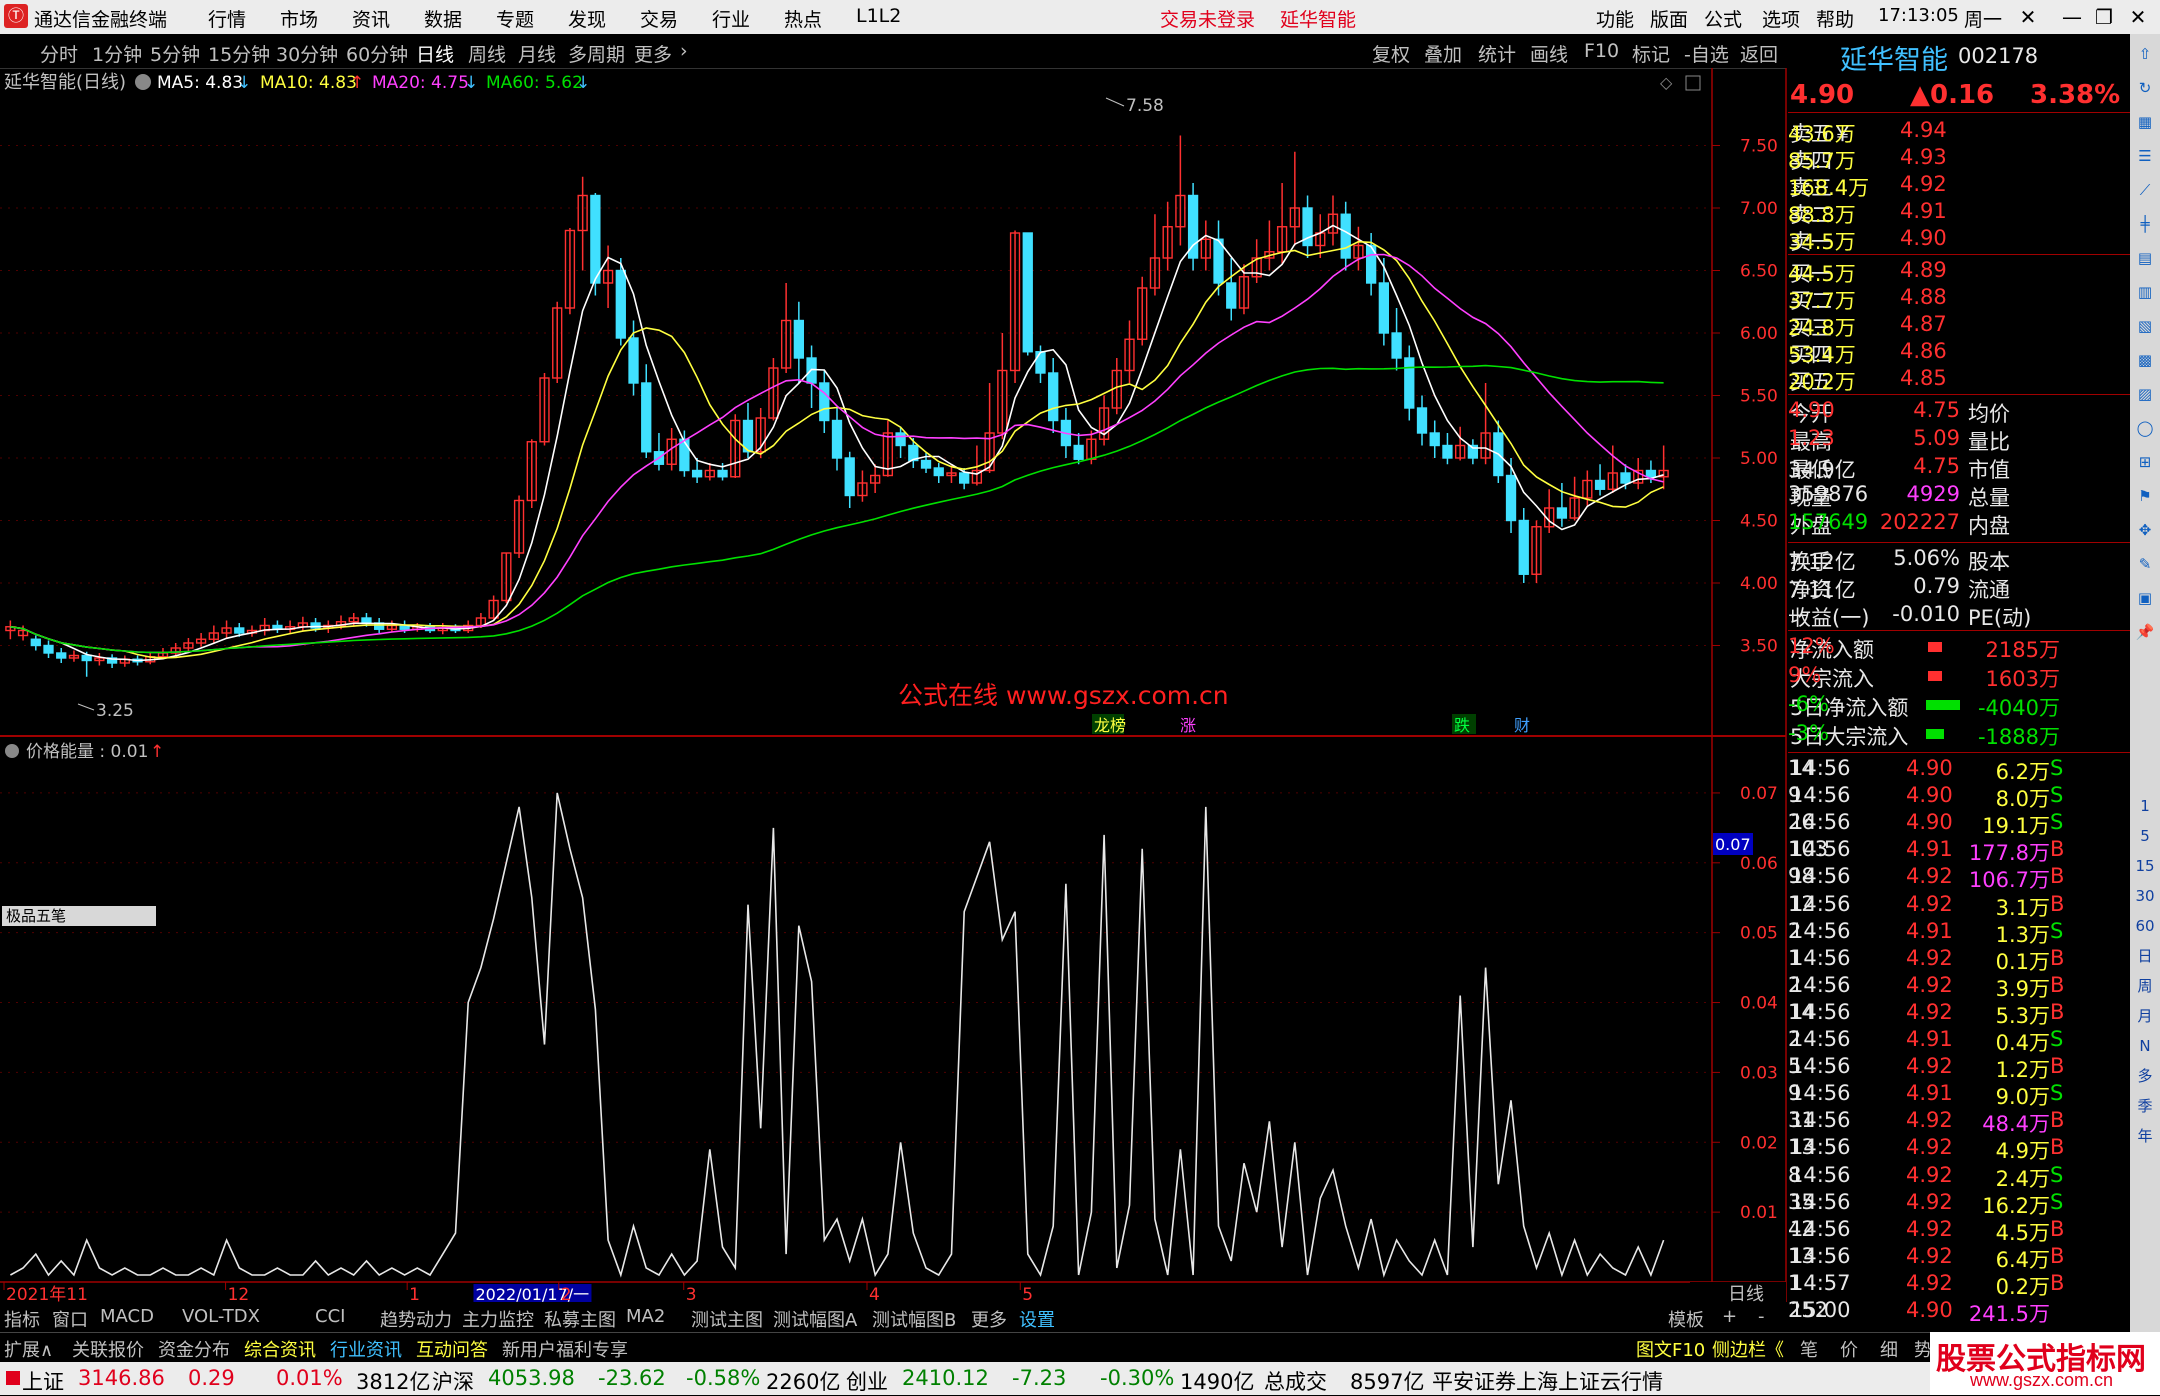 The width and height of the screenshot is (2160, 1396). Describe the element at coordinates (2145, 986) in the screenshot. I see `side-period-6: 周` at that location.